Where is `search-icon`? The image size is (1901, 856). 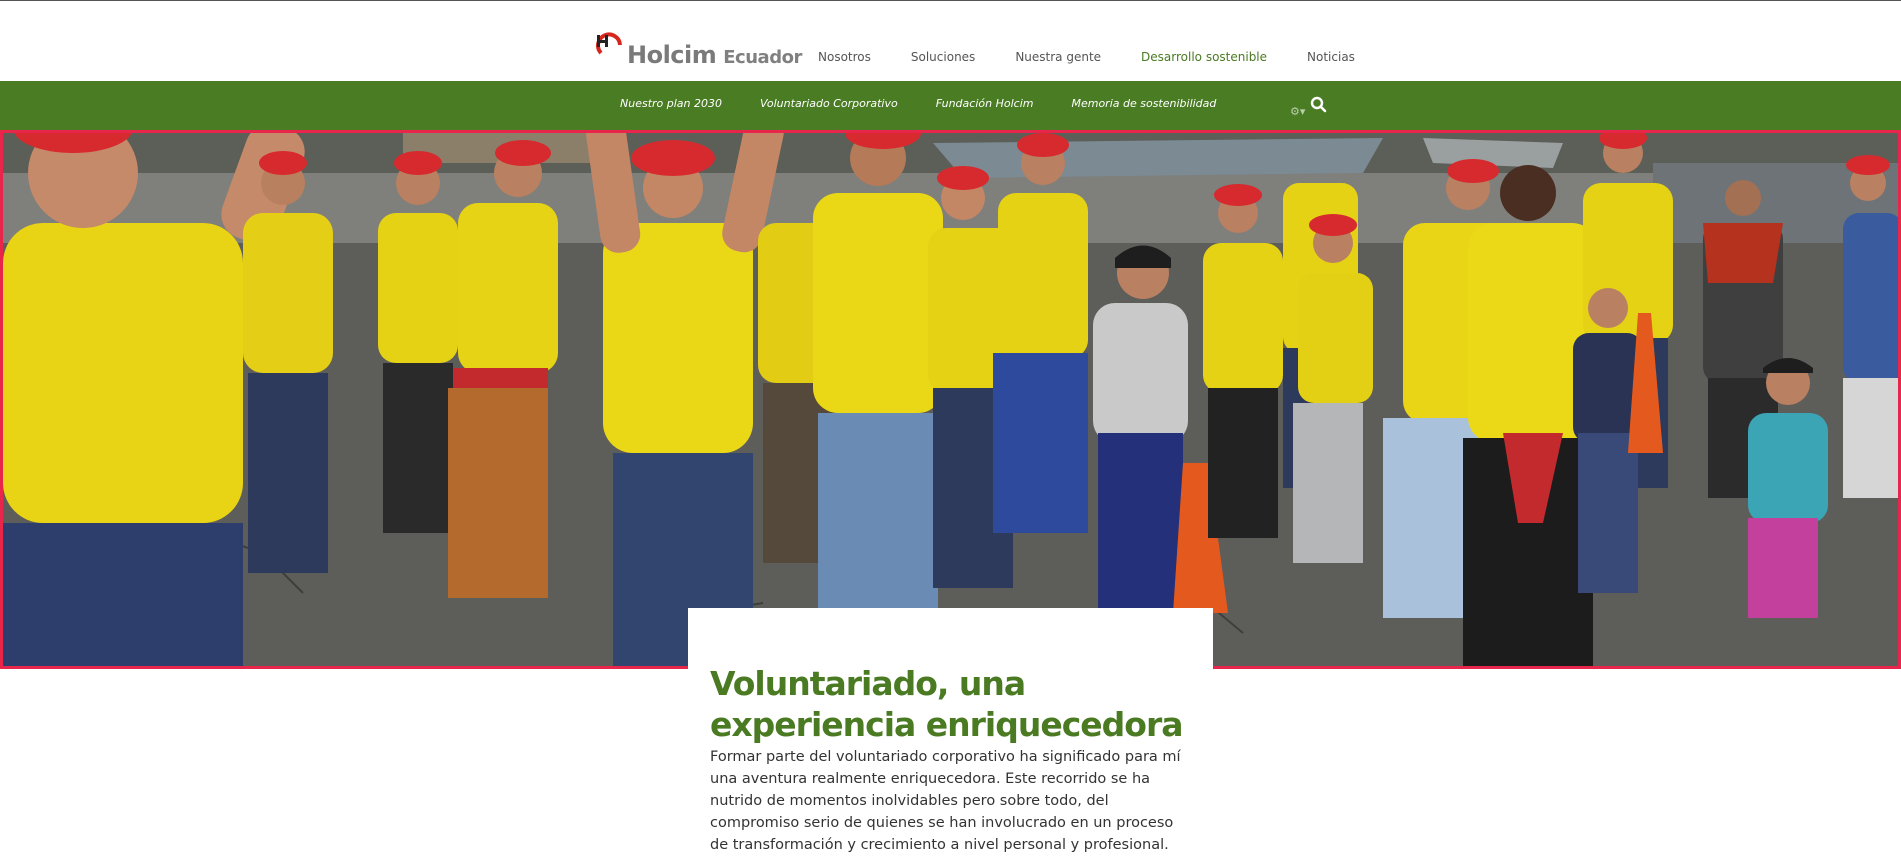
search-icon is located at coordinates (1318, 104).